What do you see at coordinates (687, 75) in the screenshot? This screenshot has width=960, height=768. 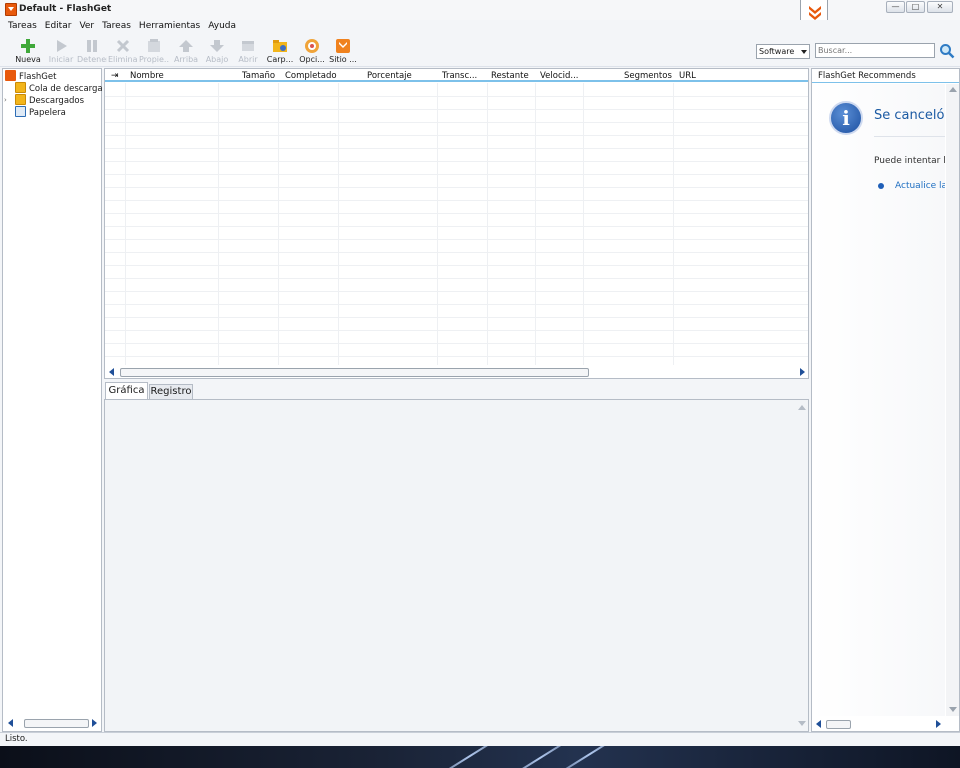 I see `column-header-url: URL` at bounding box center [687, 75].